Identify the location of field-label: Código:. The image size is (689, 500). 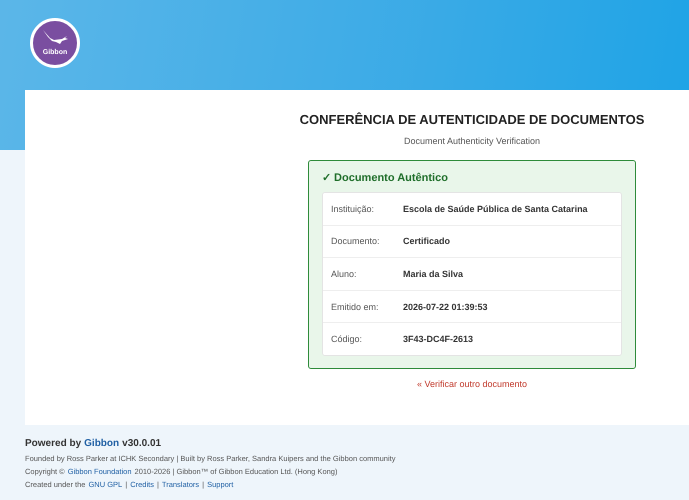
(347, 339).